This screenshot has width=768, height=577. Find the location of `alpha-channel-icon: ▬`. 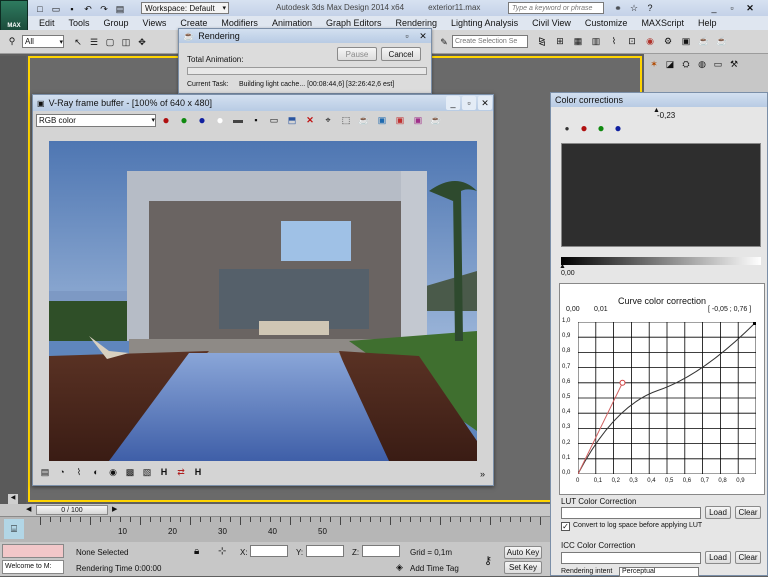

alpha-channel-icon: ▬ is located at coordinates (238, 120).